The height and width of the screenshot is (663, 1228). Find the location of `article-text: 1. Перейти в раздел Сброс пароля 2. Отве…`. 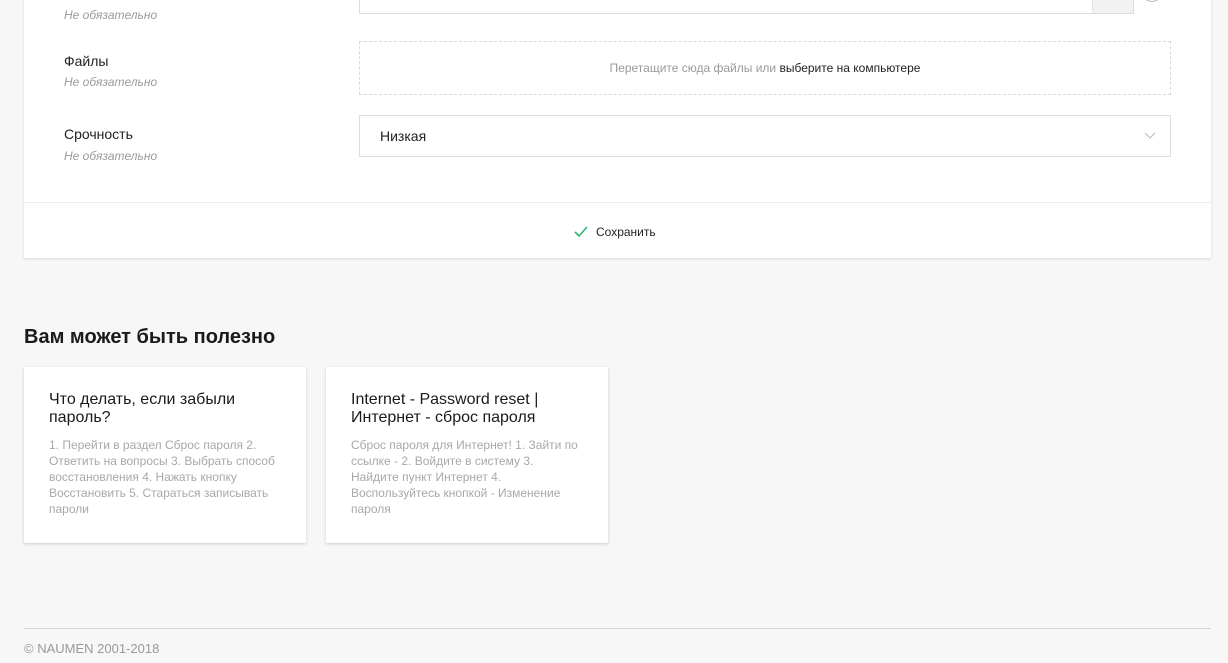

article-text: 1. Перейти в раздел Сброс пароля 2. Отве… is located at coordinates (162, 477).